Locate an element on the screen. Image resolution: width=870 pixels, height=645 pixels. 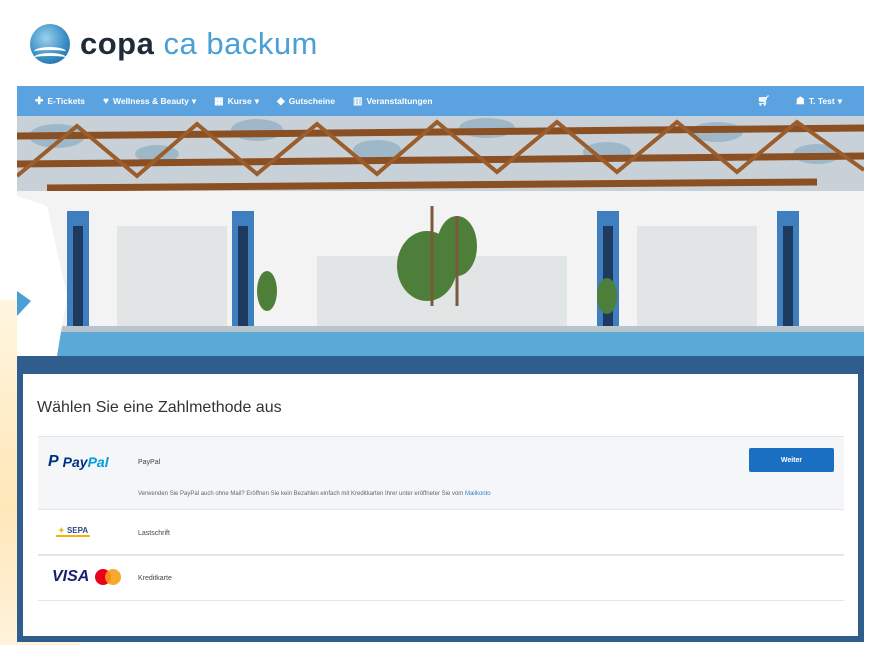
cart-icon: 🛒︎ is located at coordinates (763, 101).